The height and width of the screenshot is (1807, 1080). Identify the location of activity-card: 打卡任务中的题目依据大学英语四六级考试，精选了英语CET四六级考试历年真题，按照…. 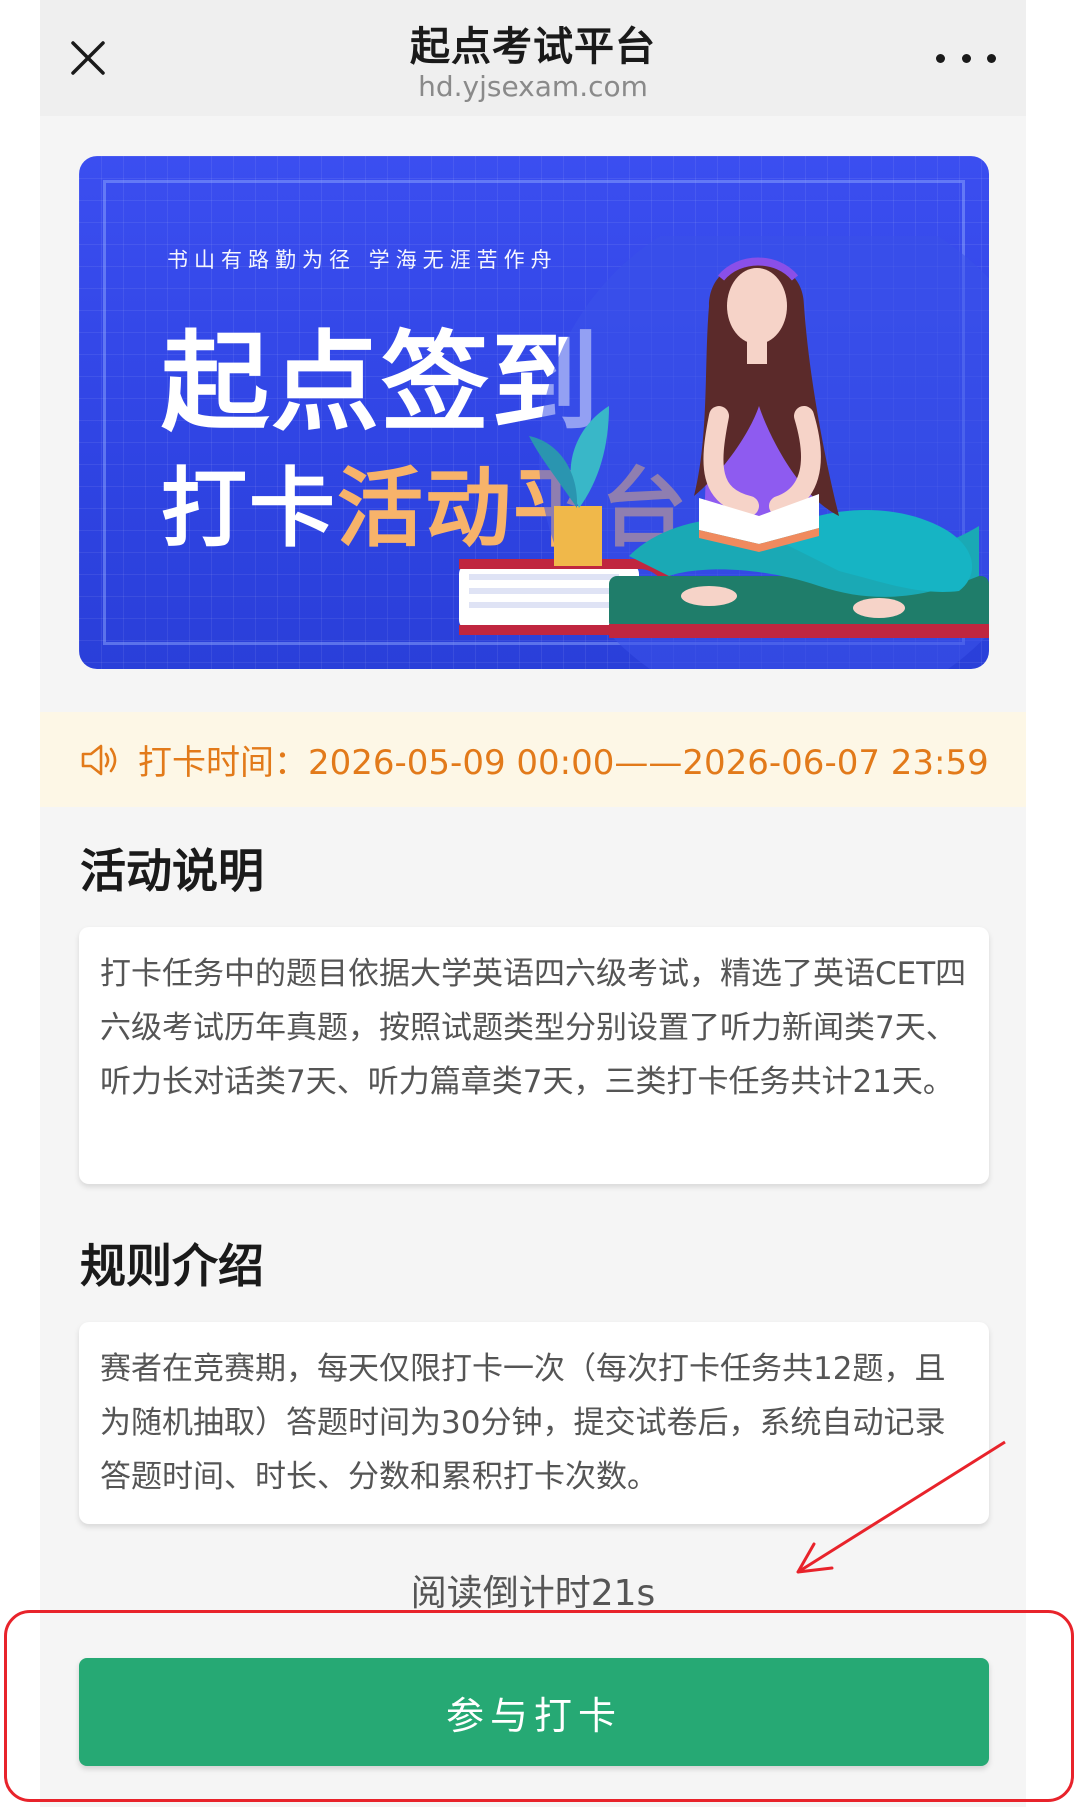
(534, 1055).